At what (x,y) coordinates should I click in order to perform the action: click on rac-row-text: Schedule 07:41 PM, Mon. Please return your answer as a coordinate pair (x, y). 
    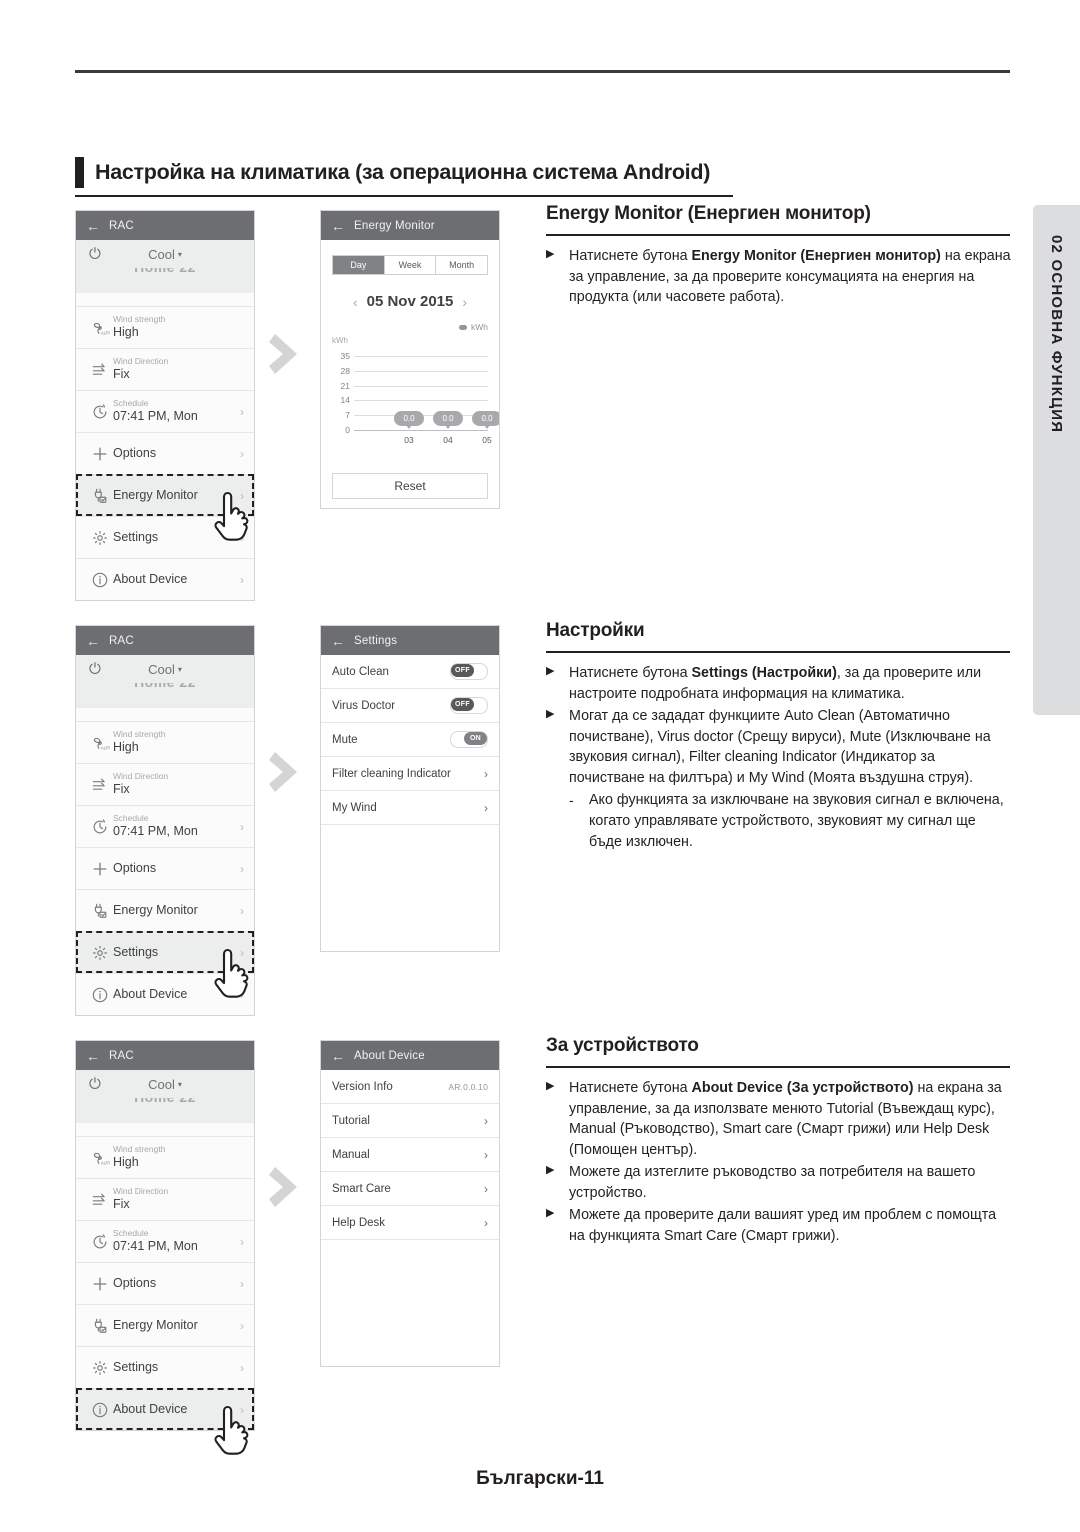
    Looking at the image, I should click on (183, 411).